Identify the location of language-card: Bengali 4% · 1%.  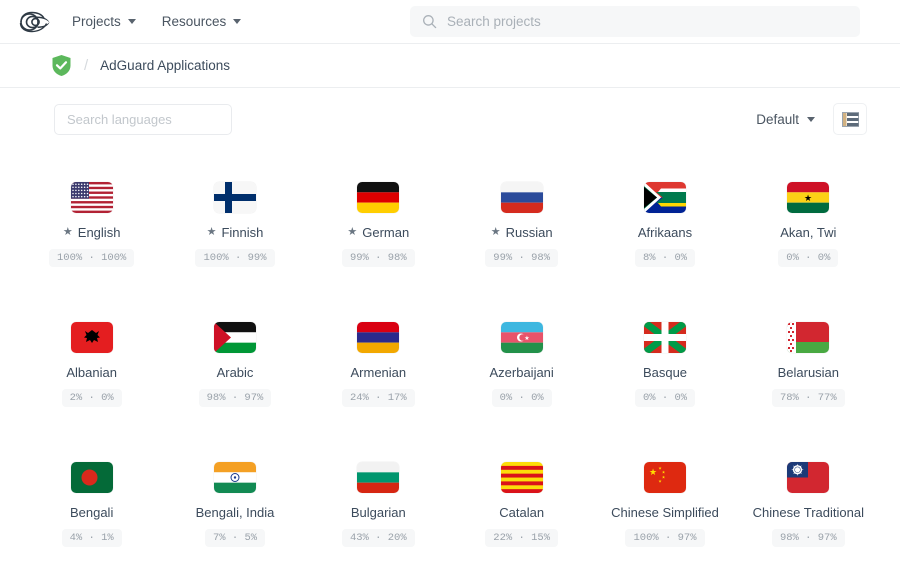
(91, 510).